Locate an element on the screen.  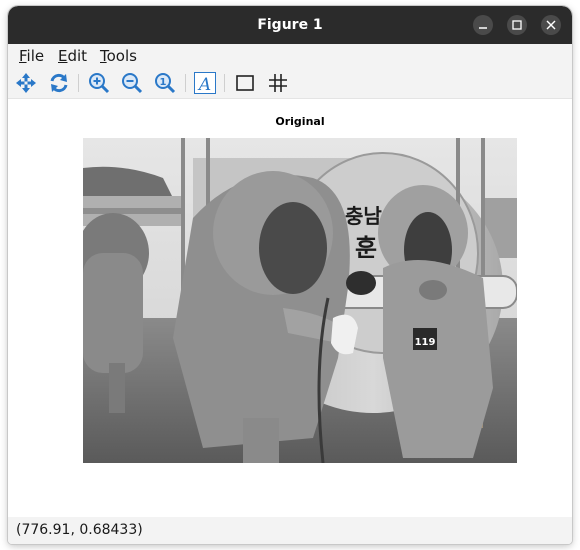
zoom-in-icon is located at coordinates (99, 83).